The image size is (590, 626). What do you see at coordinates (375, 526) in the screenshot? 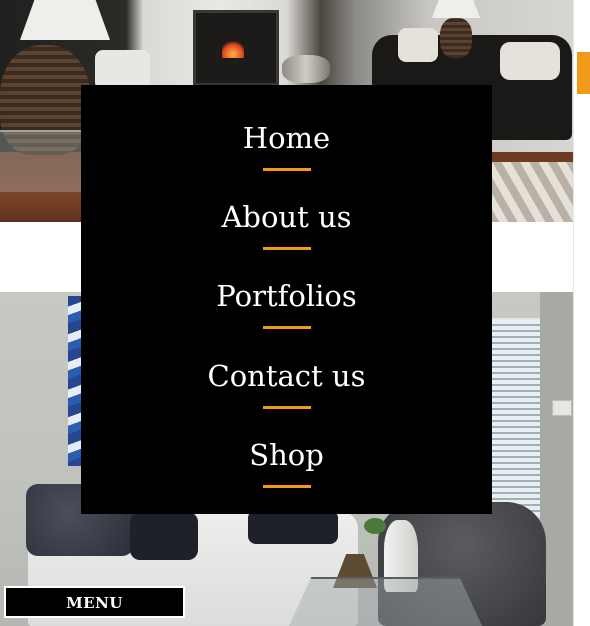
I see `photo-plant` at bounding box center [375, 526].